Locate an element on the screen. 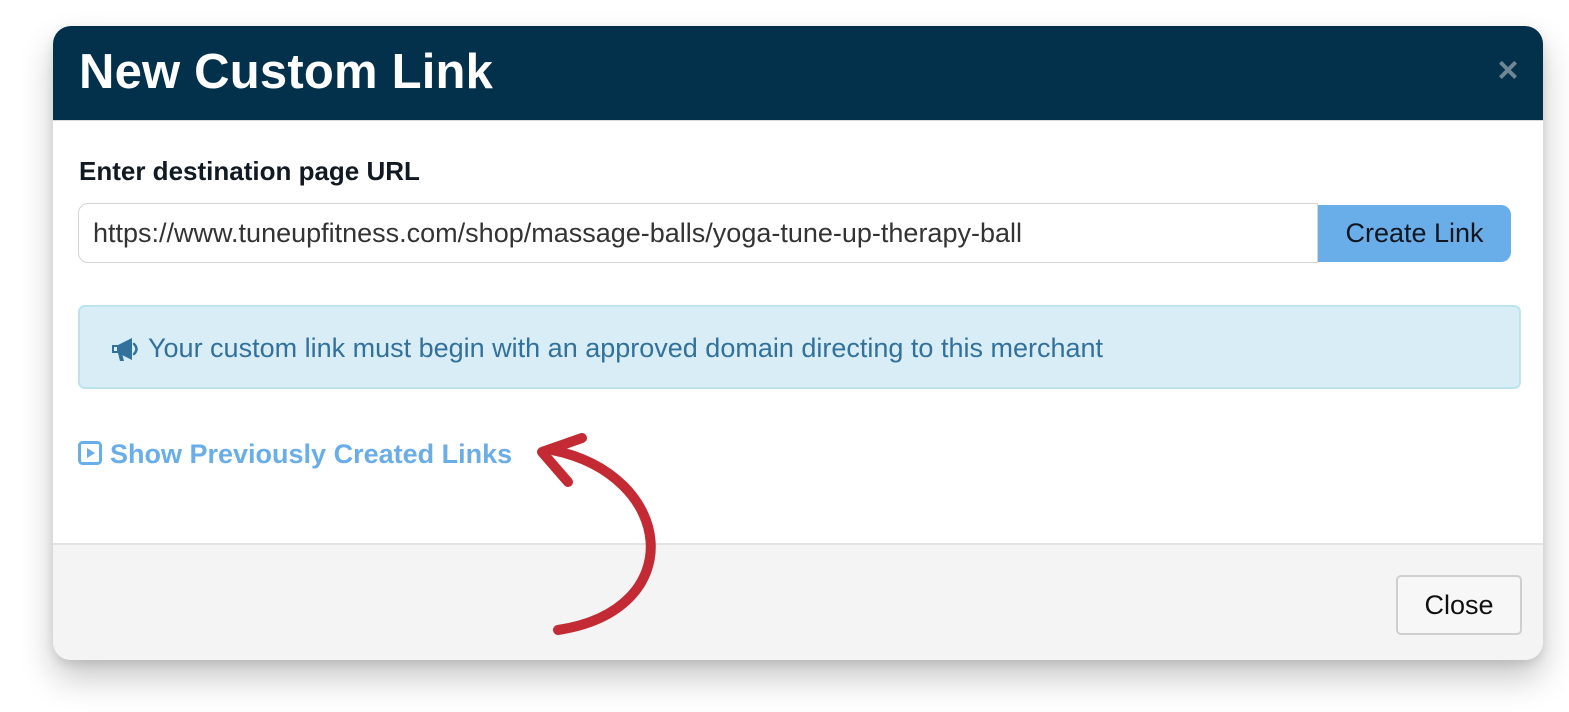 Image resolution: width=1569 pixels, height=712 pixels. url-field-label: Enter destination page URL is located at coordinates (249, 171).